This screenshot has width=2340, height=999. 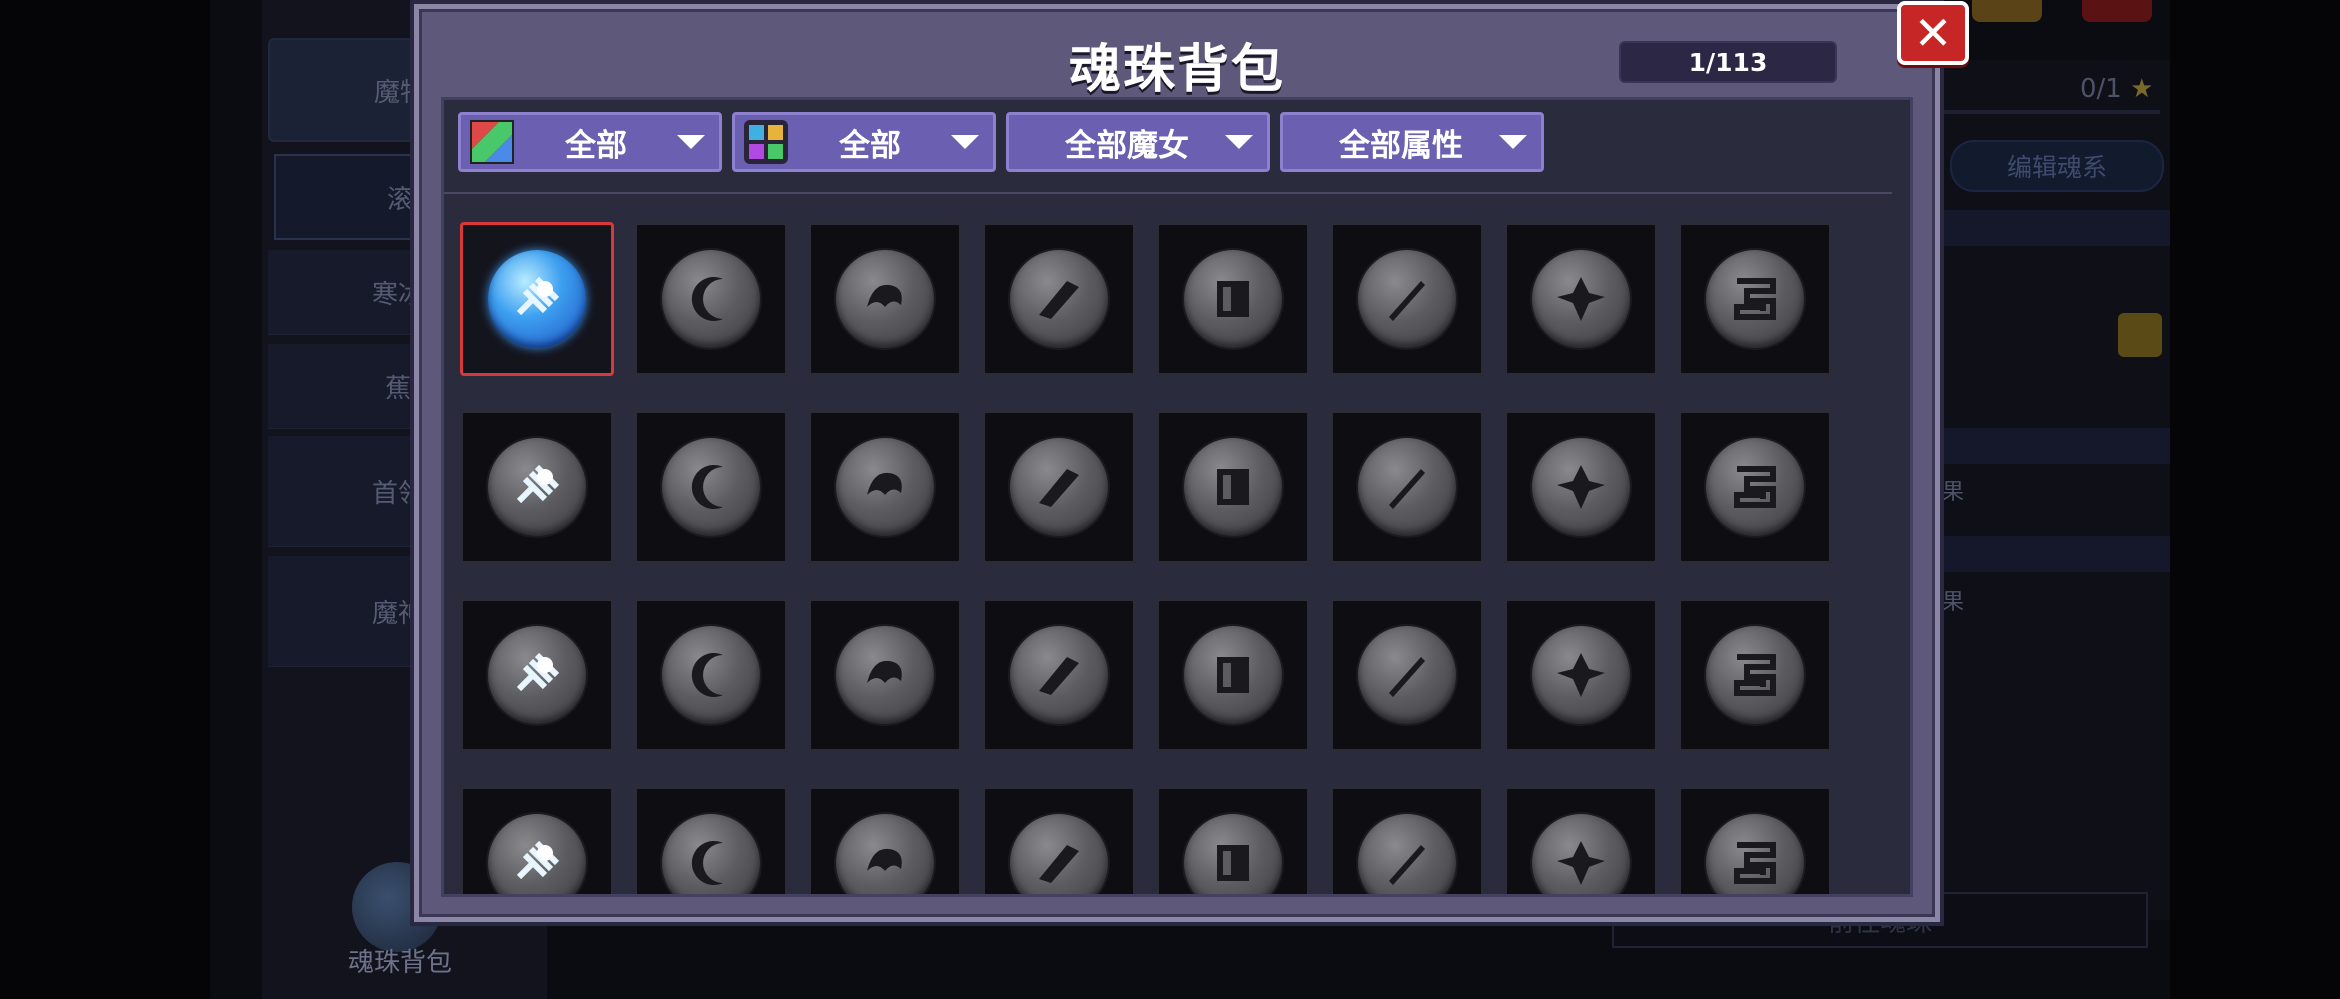 I want to click on claw-orb-icon, so click(x=885, y=299).